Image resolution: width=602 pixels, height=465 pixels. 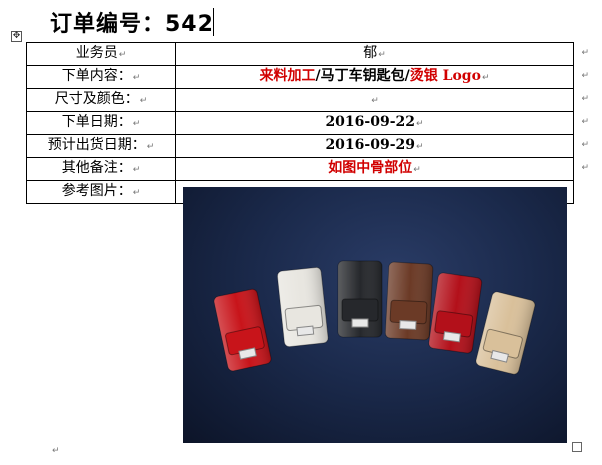 What do you see at coordinates (101, 54) in the screenshot?
I see `row-label-salesperson: 业务员↵` at bounding box center [101, 54].